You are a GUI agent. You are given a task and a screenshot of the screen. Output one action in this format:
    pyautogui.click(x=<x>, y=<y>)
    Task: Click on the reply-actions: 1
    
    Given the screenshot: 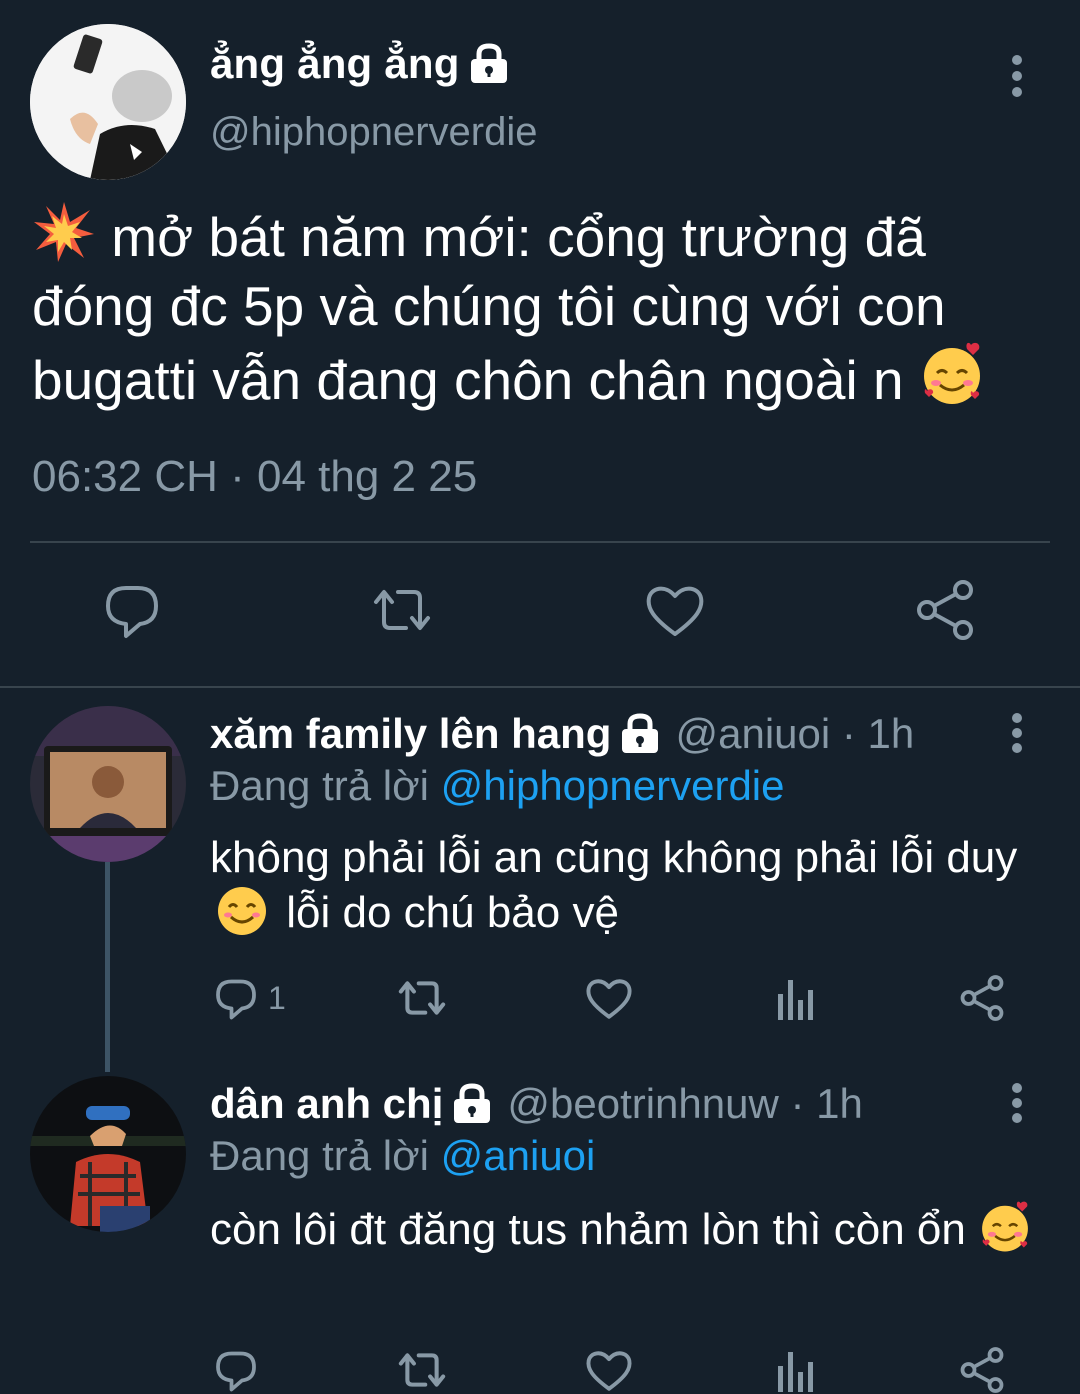 What is the action you would take?
    pyautogui.click(x=540, y=1000)
    